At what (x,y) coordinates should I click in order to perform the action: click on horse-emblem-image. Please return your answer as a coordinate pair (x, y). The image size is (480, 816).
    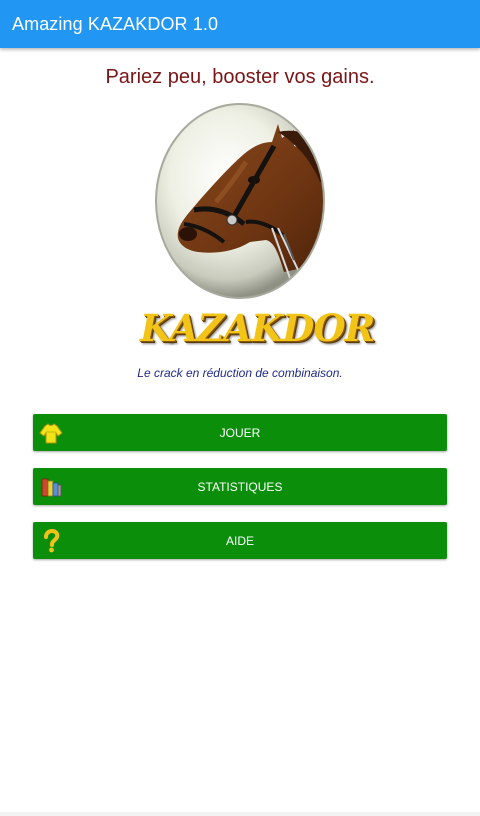
    Looking at the image, I should click on (240, 201).